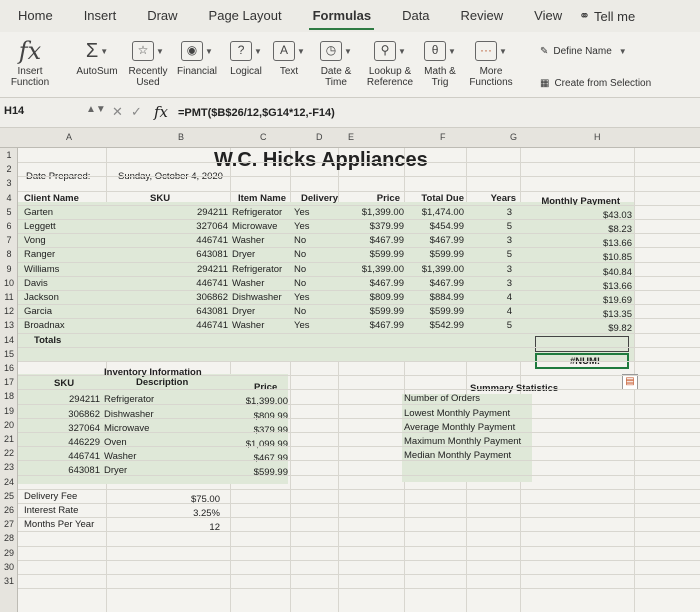  Describe the element at coordinates (263, 137) in the screenshot. I see `column-c-header: C` at that location.